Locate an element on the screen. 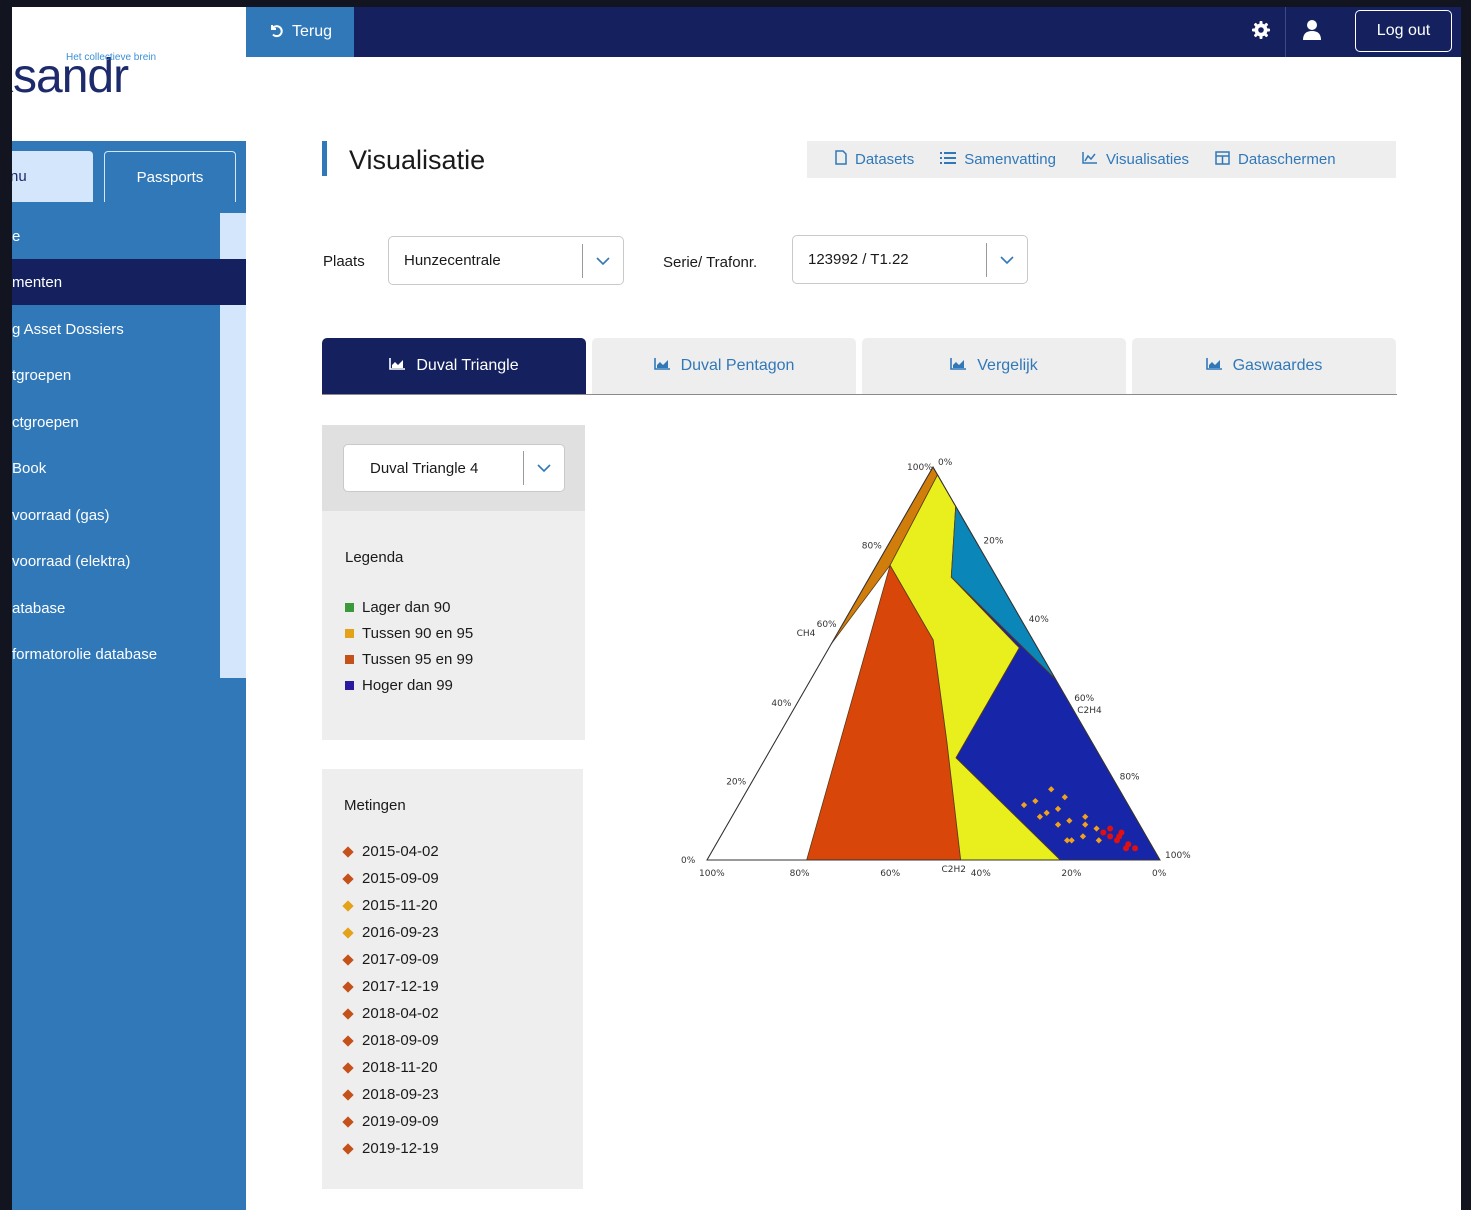 The width and height of the screenshot is (1471, 1210). tick-label-left: 100% is located at coordinates (920, 468).